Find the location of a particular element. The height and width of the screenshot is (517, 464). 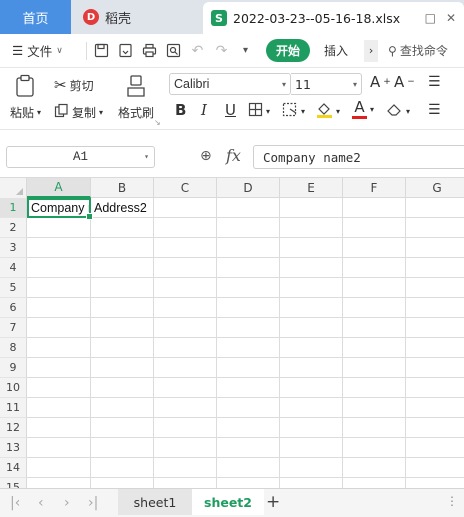

font-color-letter: A is located at coordinates (359, 107).